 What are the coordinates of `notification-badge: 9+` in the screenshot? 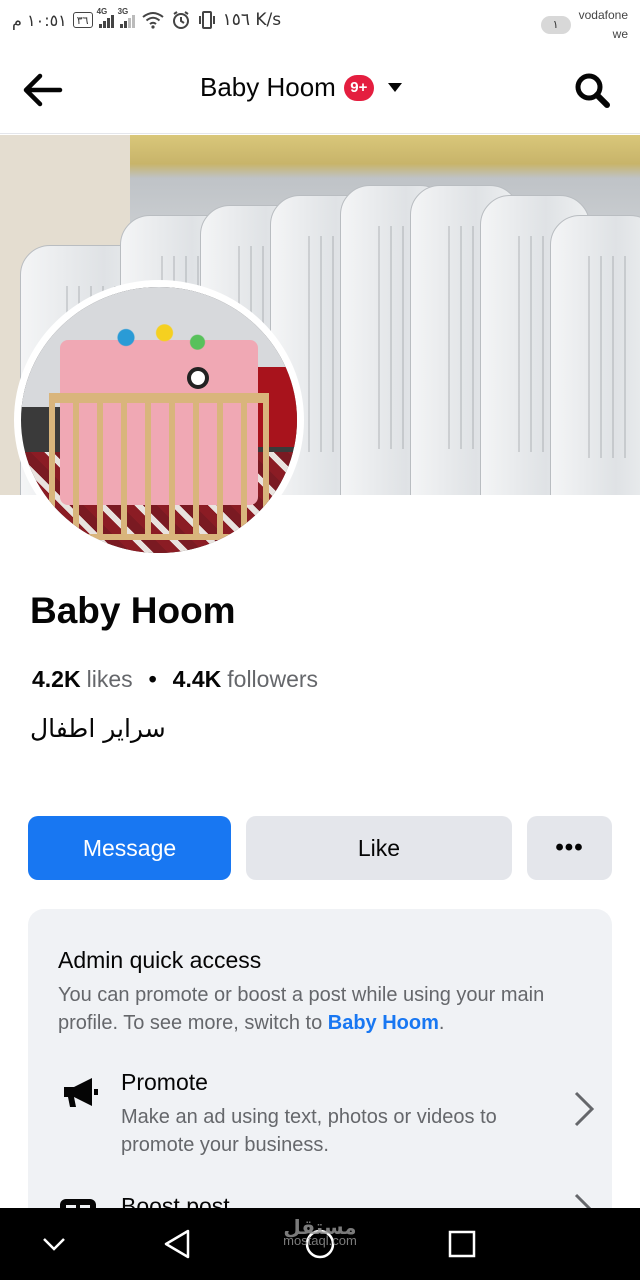 It's located at (358, 87).